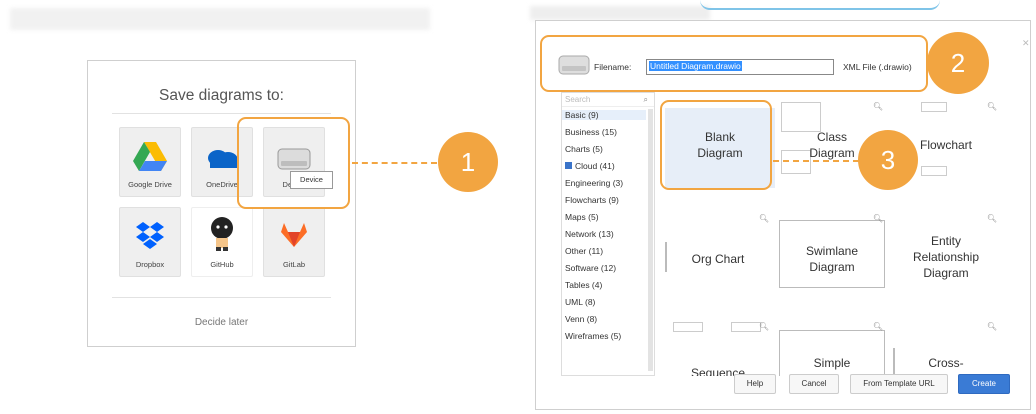 This screenshot has width=1036, height=414. I want to click on callout-badge-3: 3, so click(888, 160).